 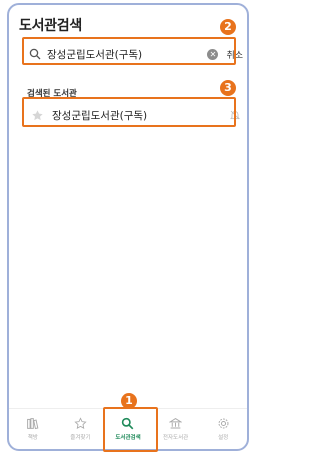 What do you see at coordinates (223, 438) in the screenshot?
I see `tab-settings-label: 설정` at bounding box center [223, 438].